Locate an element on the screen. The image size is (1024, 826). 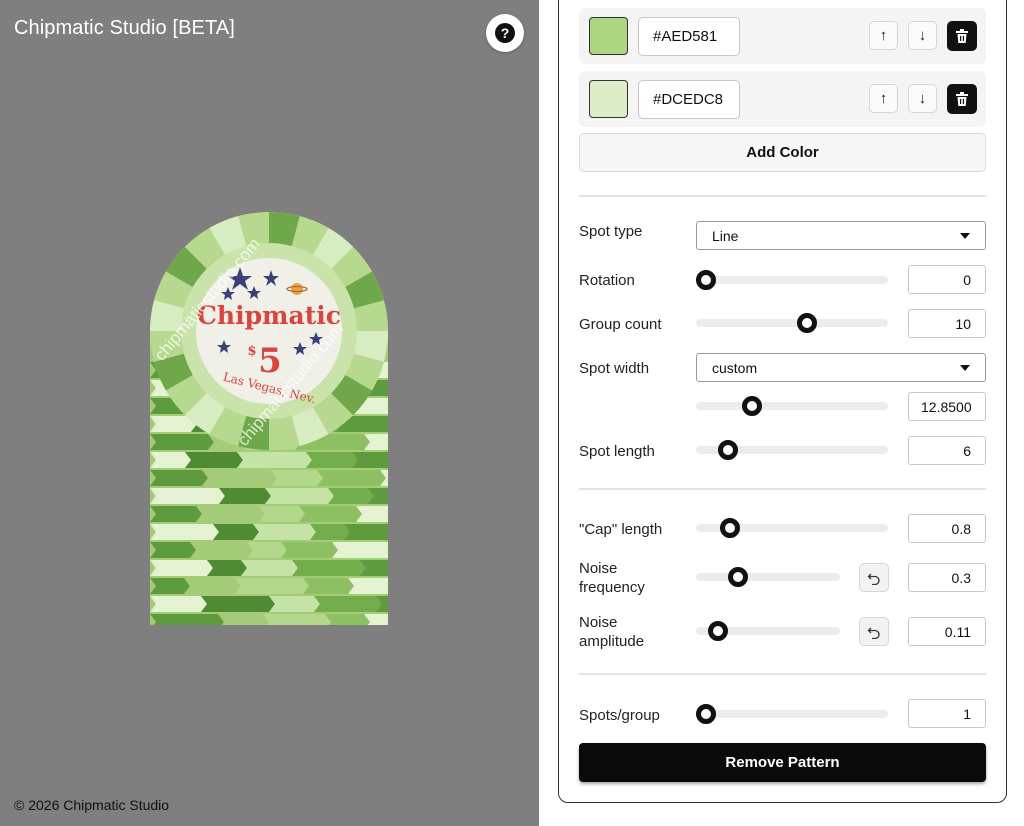
spot-width-input is located at coordinates (947, 406).